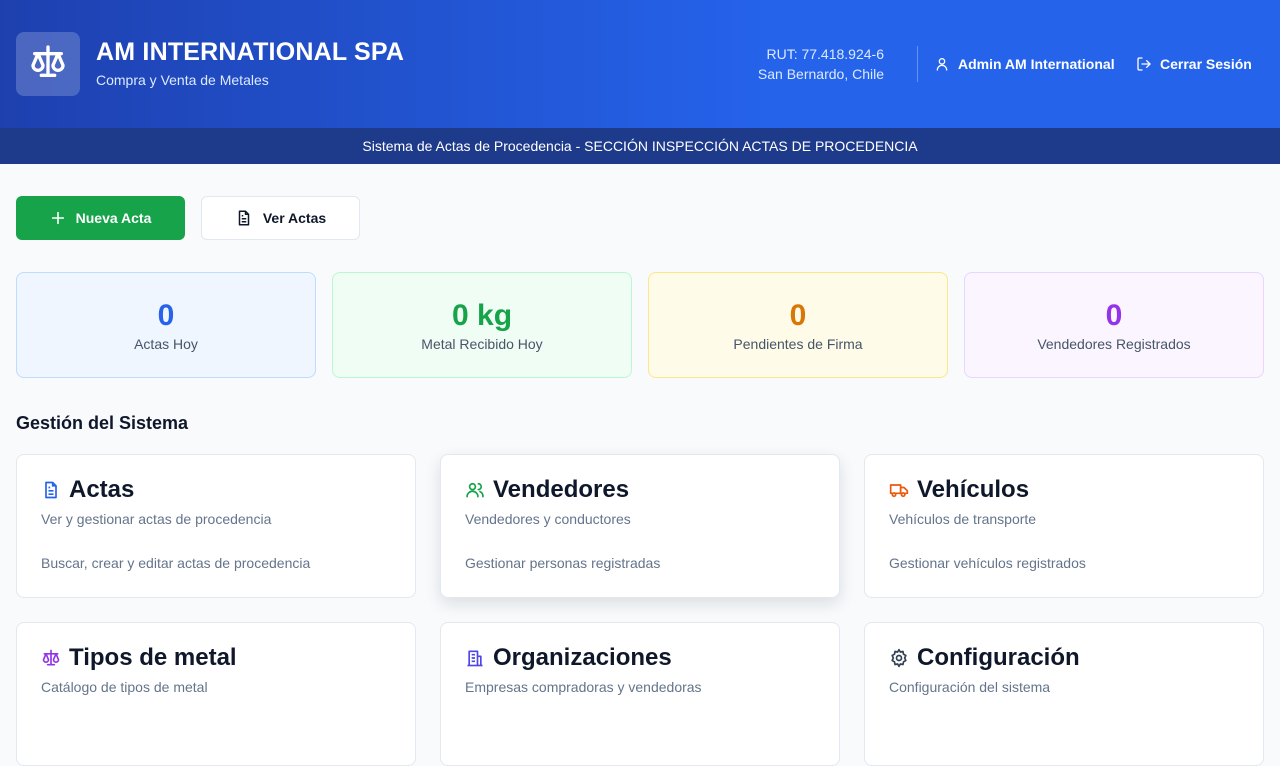 The width and height of the screenshot is (1280, 766). Describe the element at coordinates (482, 315) in the screenshot. I see `stat-value: 0 kg` at that location.